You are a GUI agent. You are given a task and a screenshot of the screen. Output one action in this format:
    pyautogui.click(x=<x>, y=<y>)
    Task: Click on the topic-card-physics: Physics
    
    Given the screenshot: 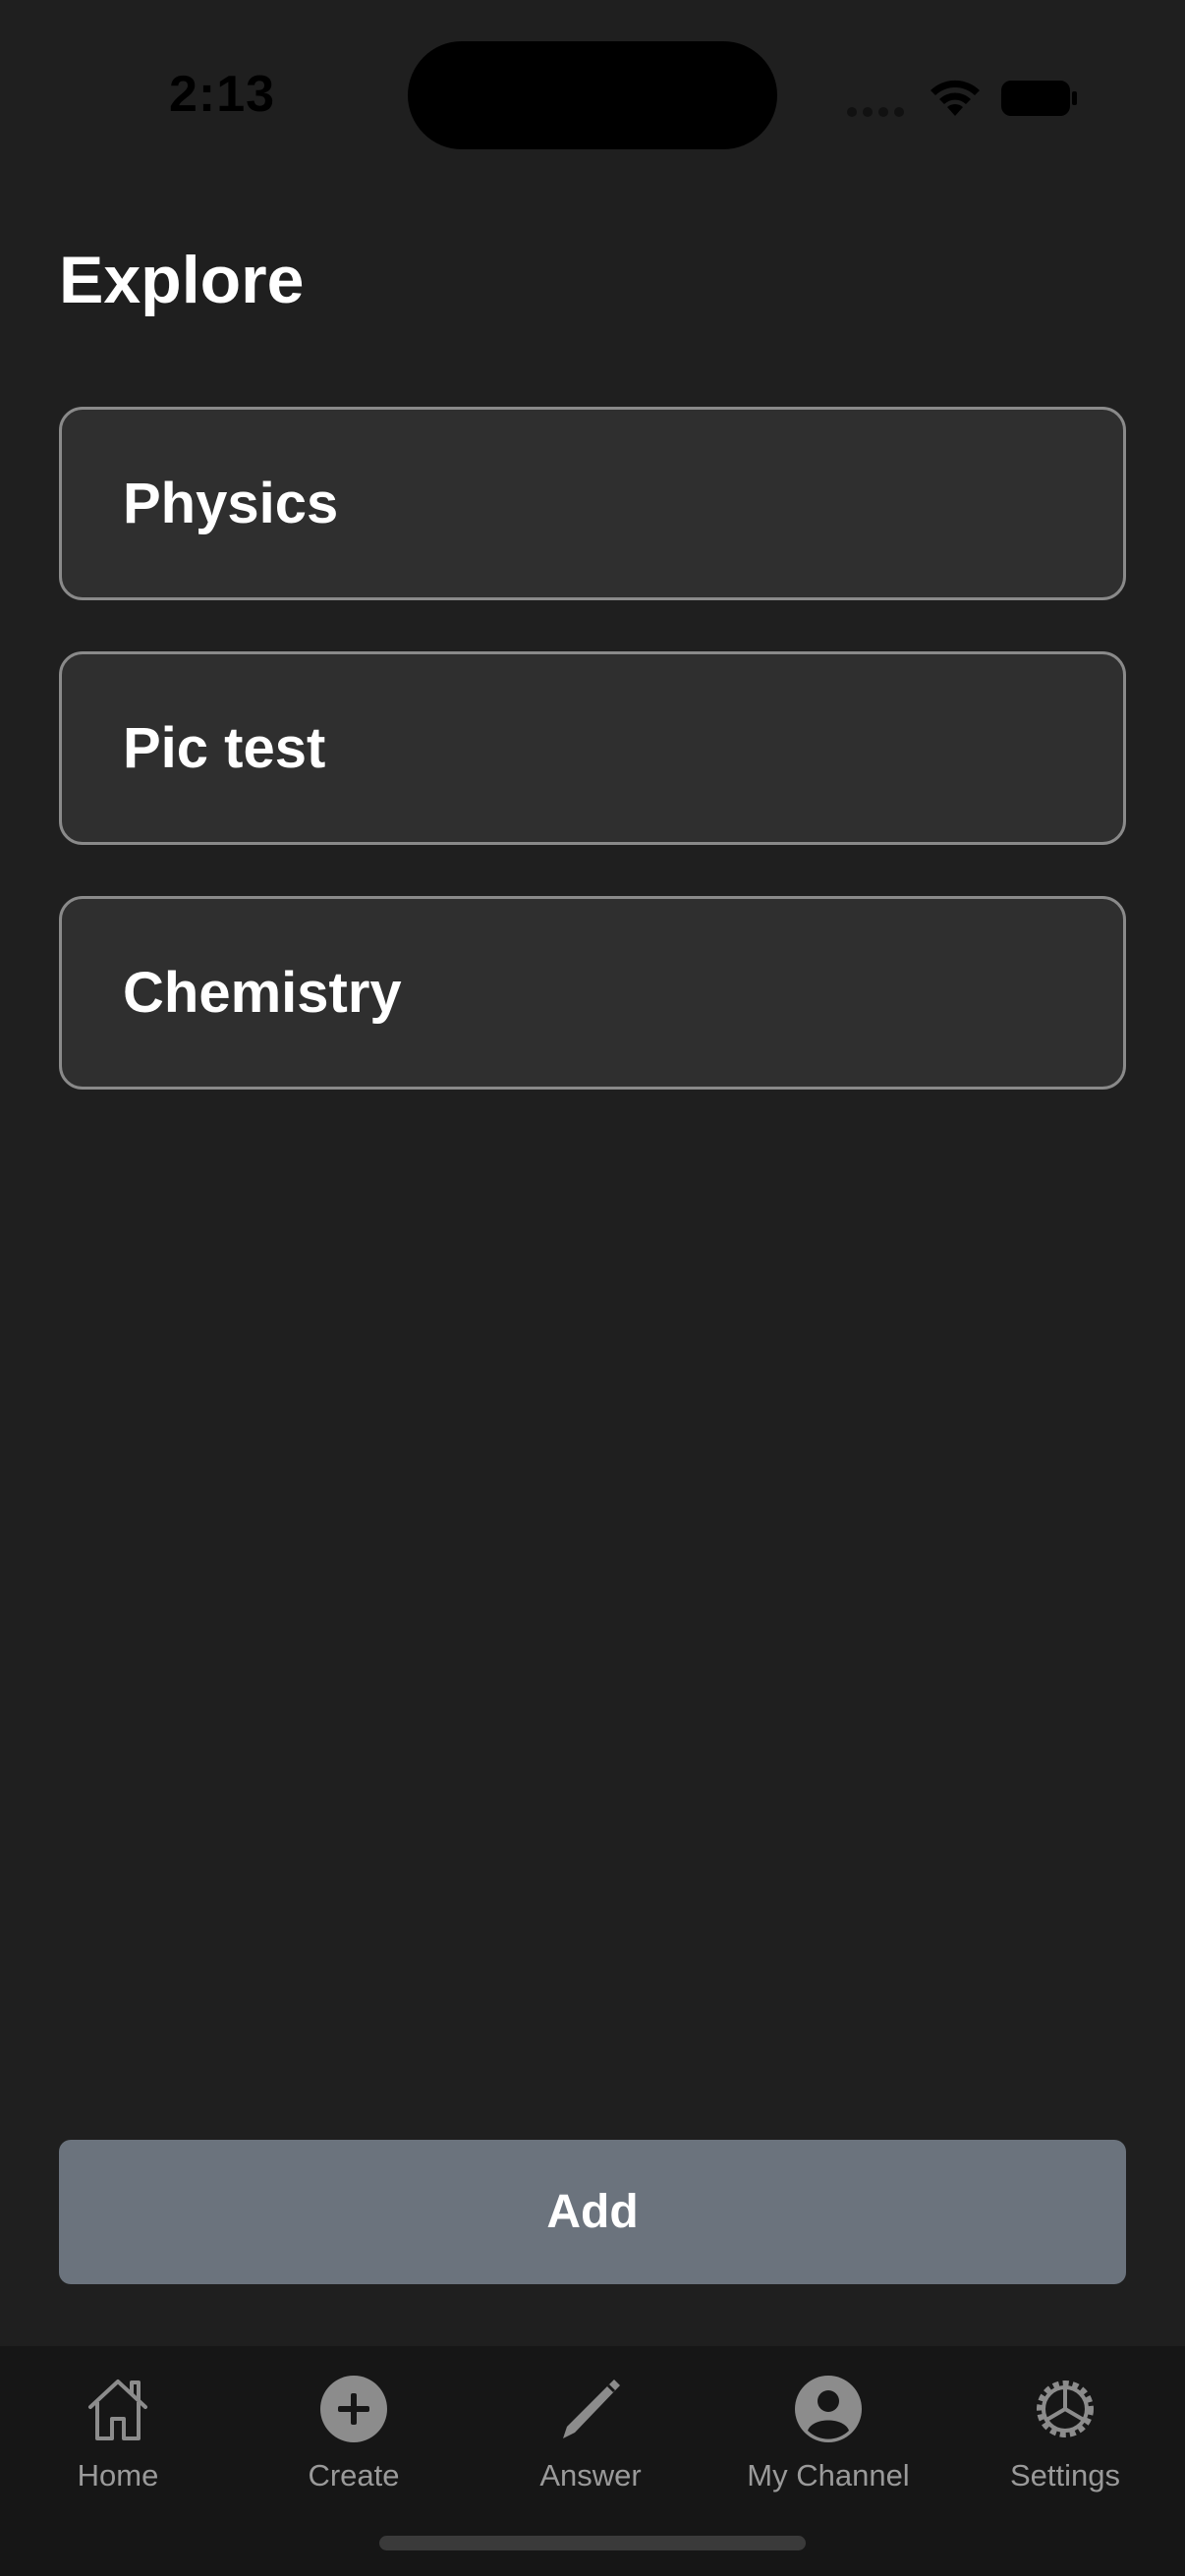 What is the action you would take?
    pyautogui.click(x=592, y=503)
    